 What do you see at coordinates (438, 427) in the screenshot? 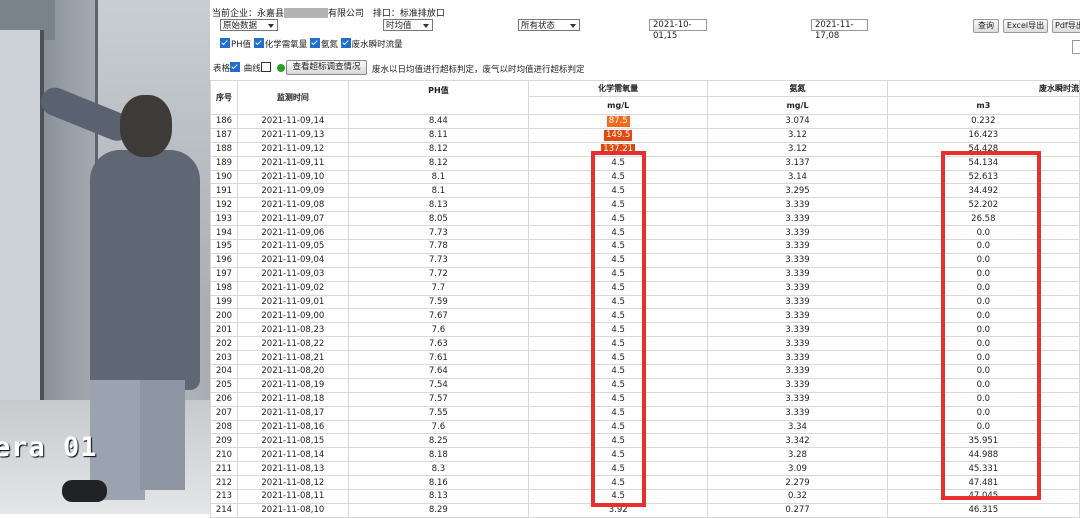
I see `cell-ph: 7.6` at bounding box center [438, 427].